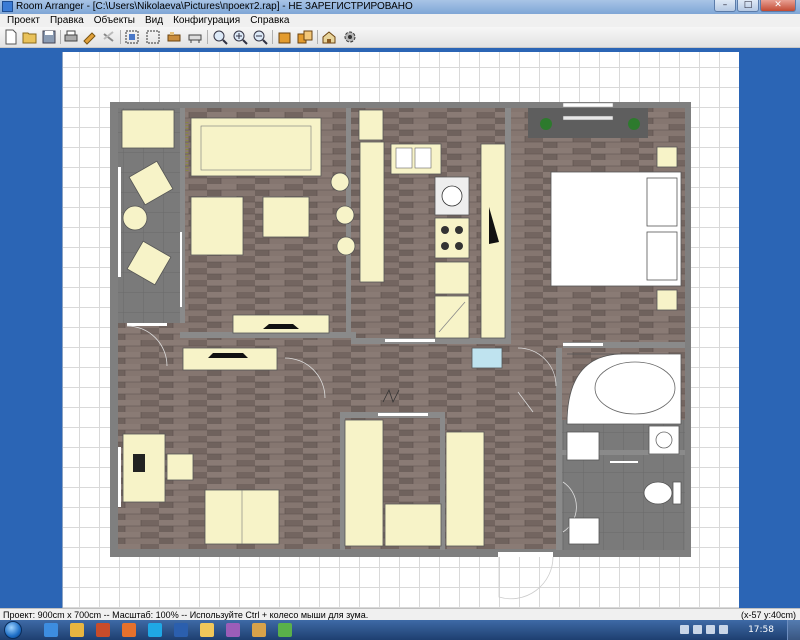 This screenshot has width=800, height=640. I want to click on window-controls: – □ ✕, so click(755, 6).